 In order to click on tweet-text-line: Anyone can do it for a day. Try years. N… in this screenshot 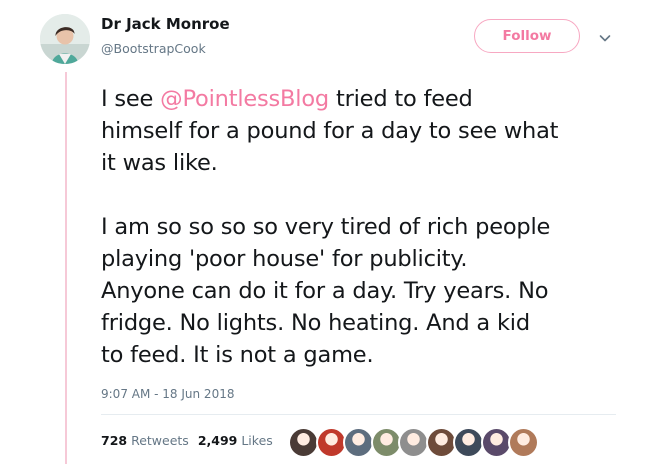, I will do `click(325, 291)`.